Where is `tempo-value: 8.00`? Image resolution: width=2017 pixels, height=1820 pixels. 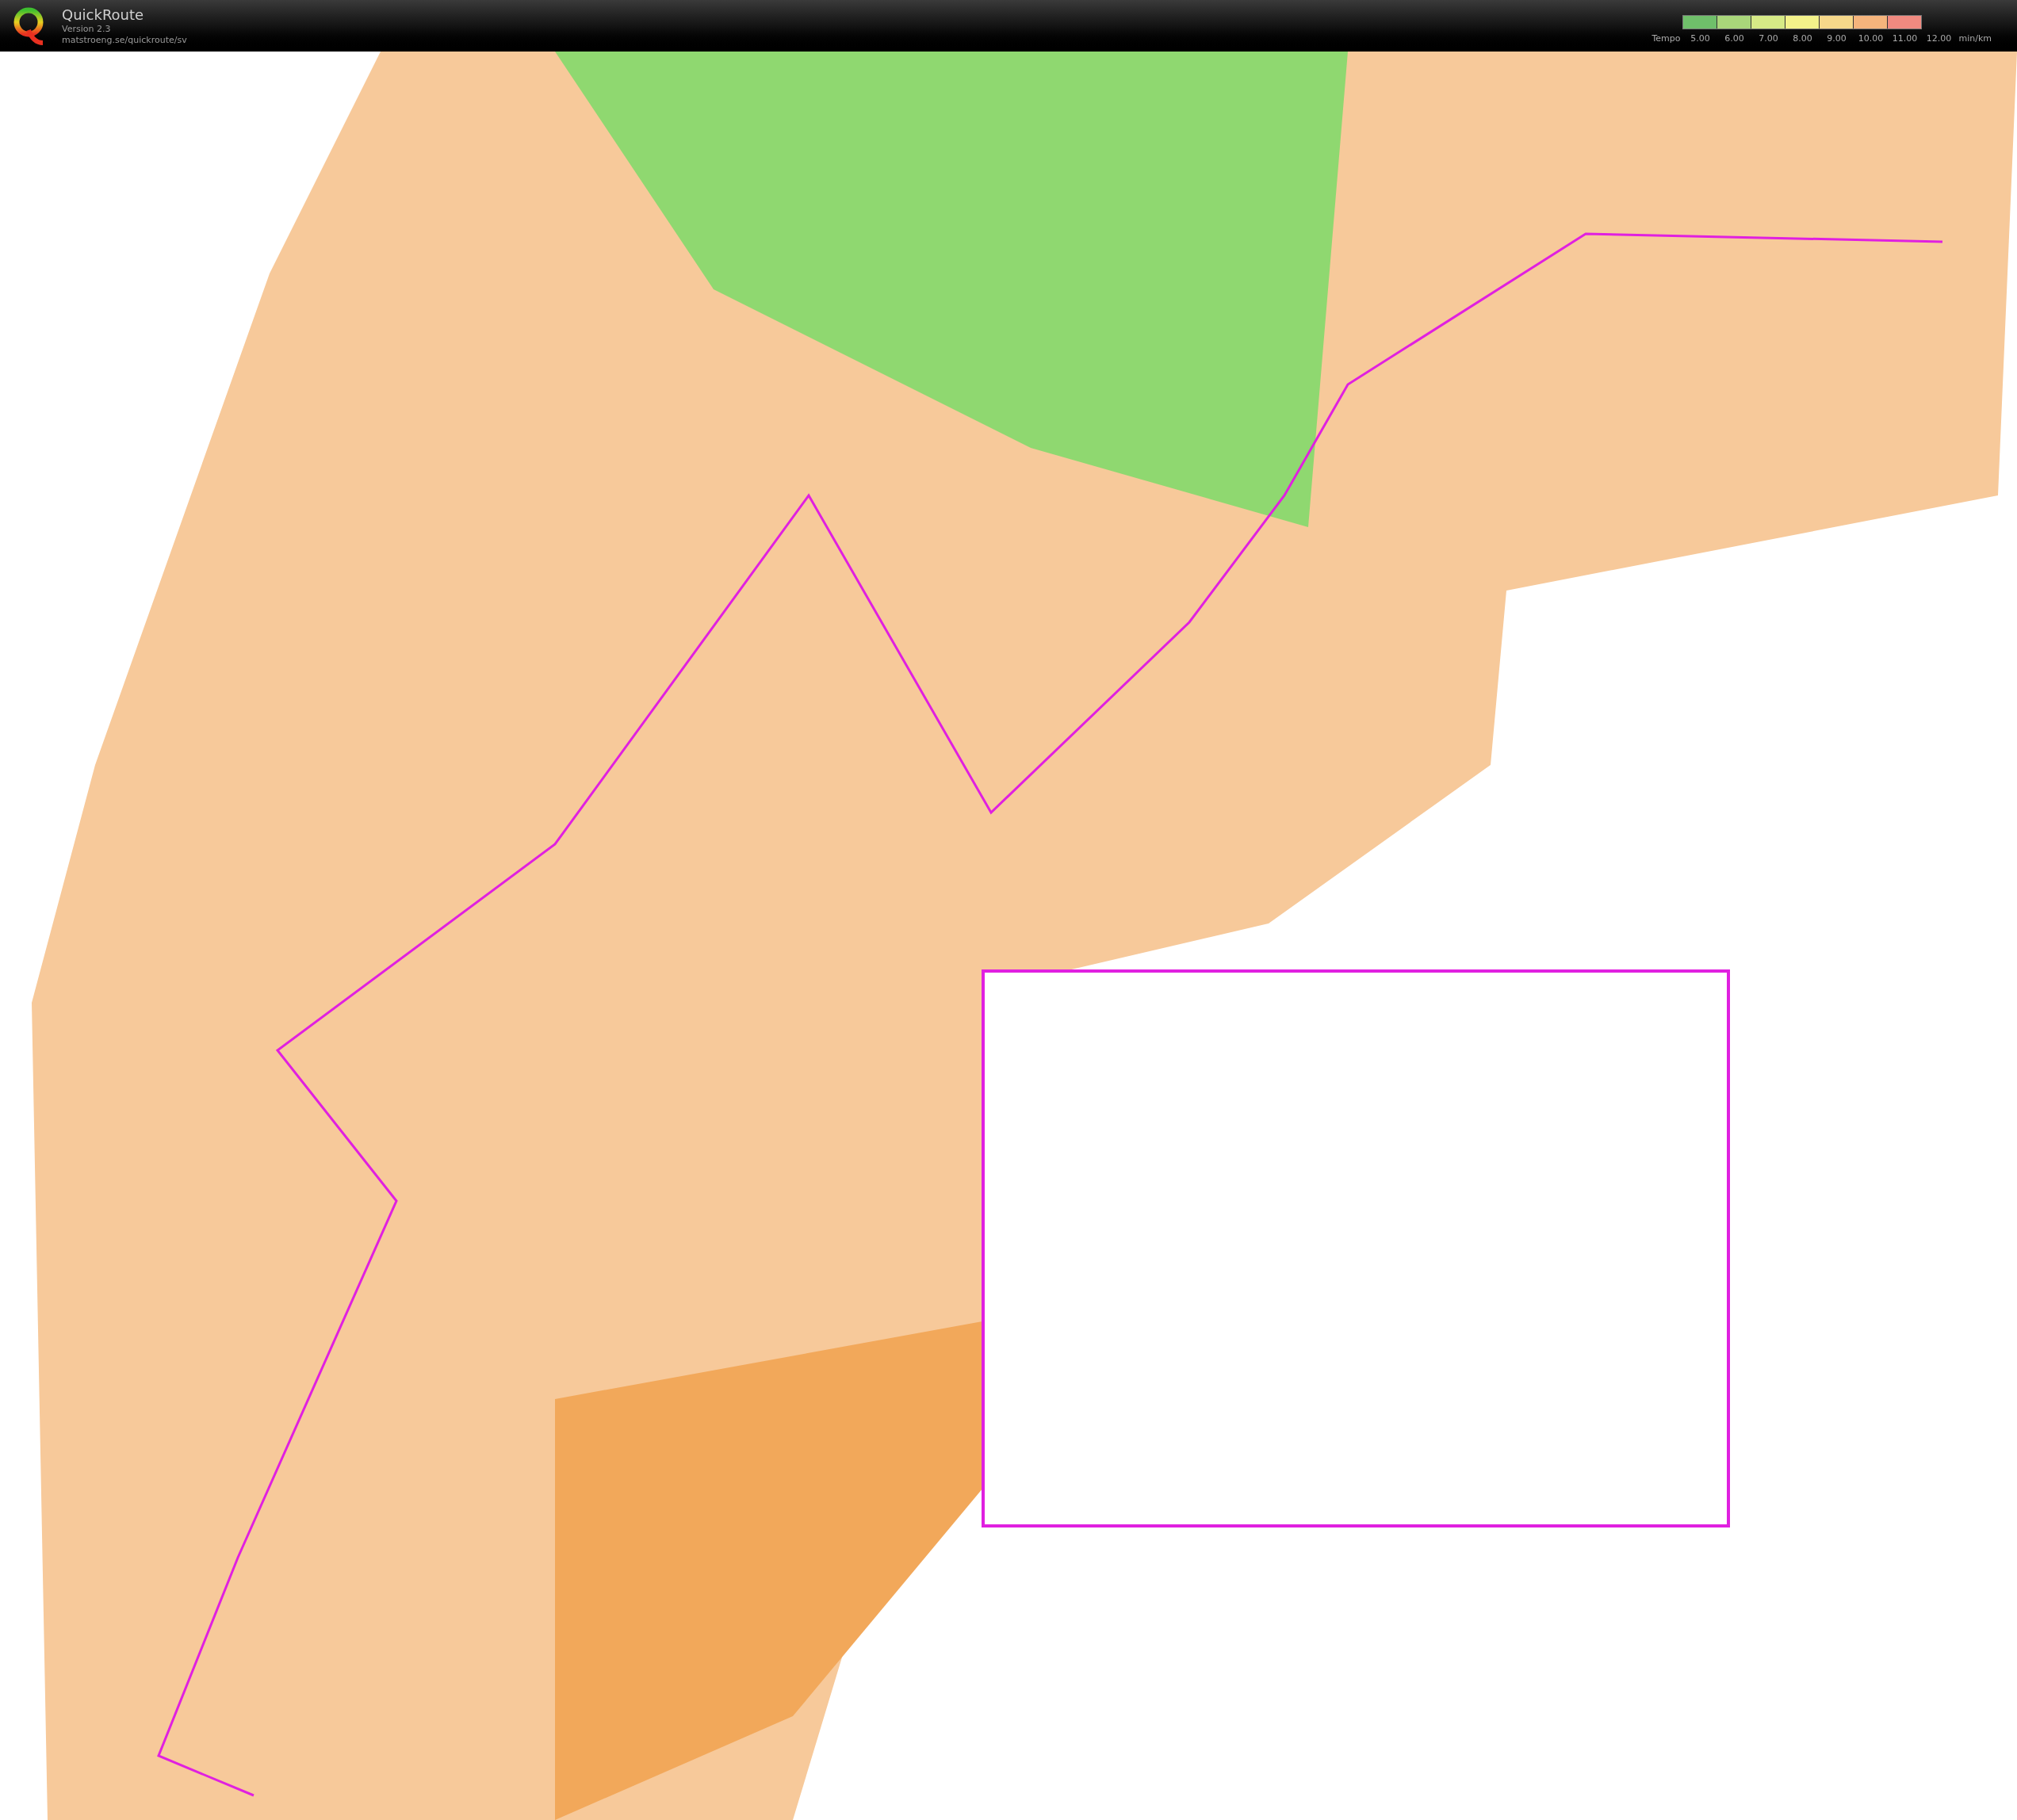
tempo-value: 8.00 is located at coordinates (1803, 39).